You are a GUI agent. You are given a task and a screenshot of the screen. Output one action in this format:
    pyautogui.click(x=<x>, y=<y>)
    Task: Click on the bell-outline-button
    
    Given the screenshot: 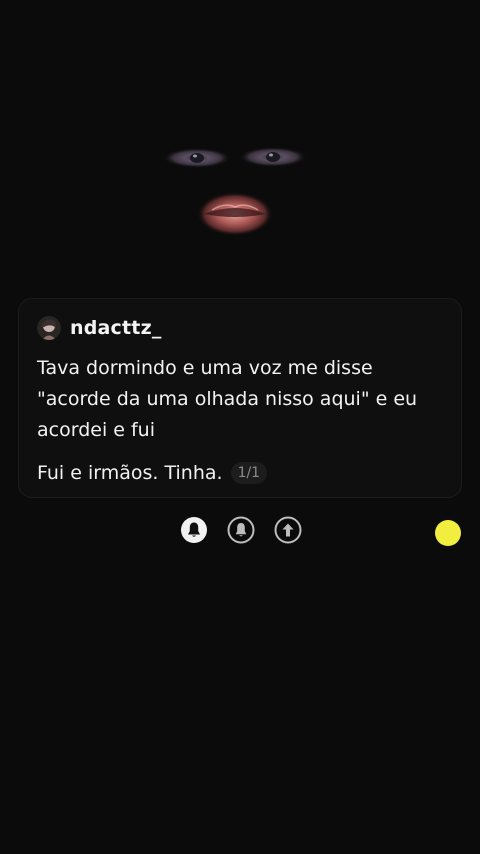 What is the action you would take?
    pyautogui.click(x=241, y=532)
    